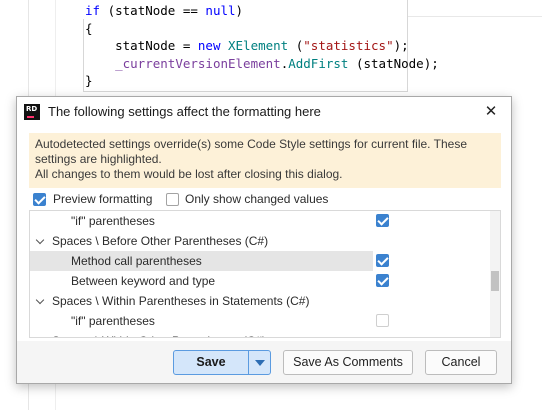 The height and width of the screenshot is (410, 542). What do you see at coordinates (256, 199) in the screenshot?
I see `only-changed-values-label: Only show changed values` at bounding box center [256, 199].